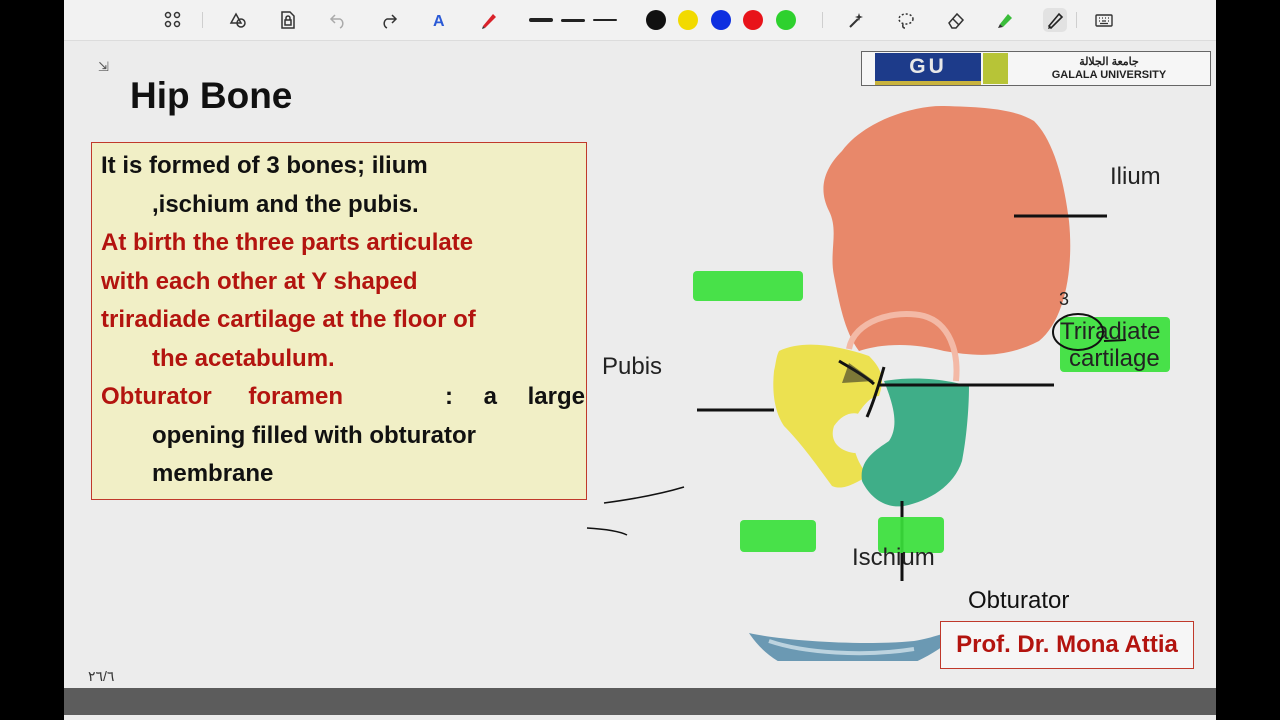 This screenshot has width=1280, height=720. I want to click on blue-swatch, so click(721, 20).